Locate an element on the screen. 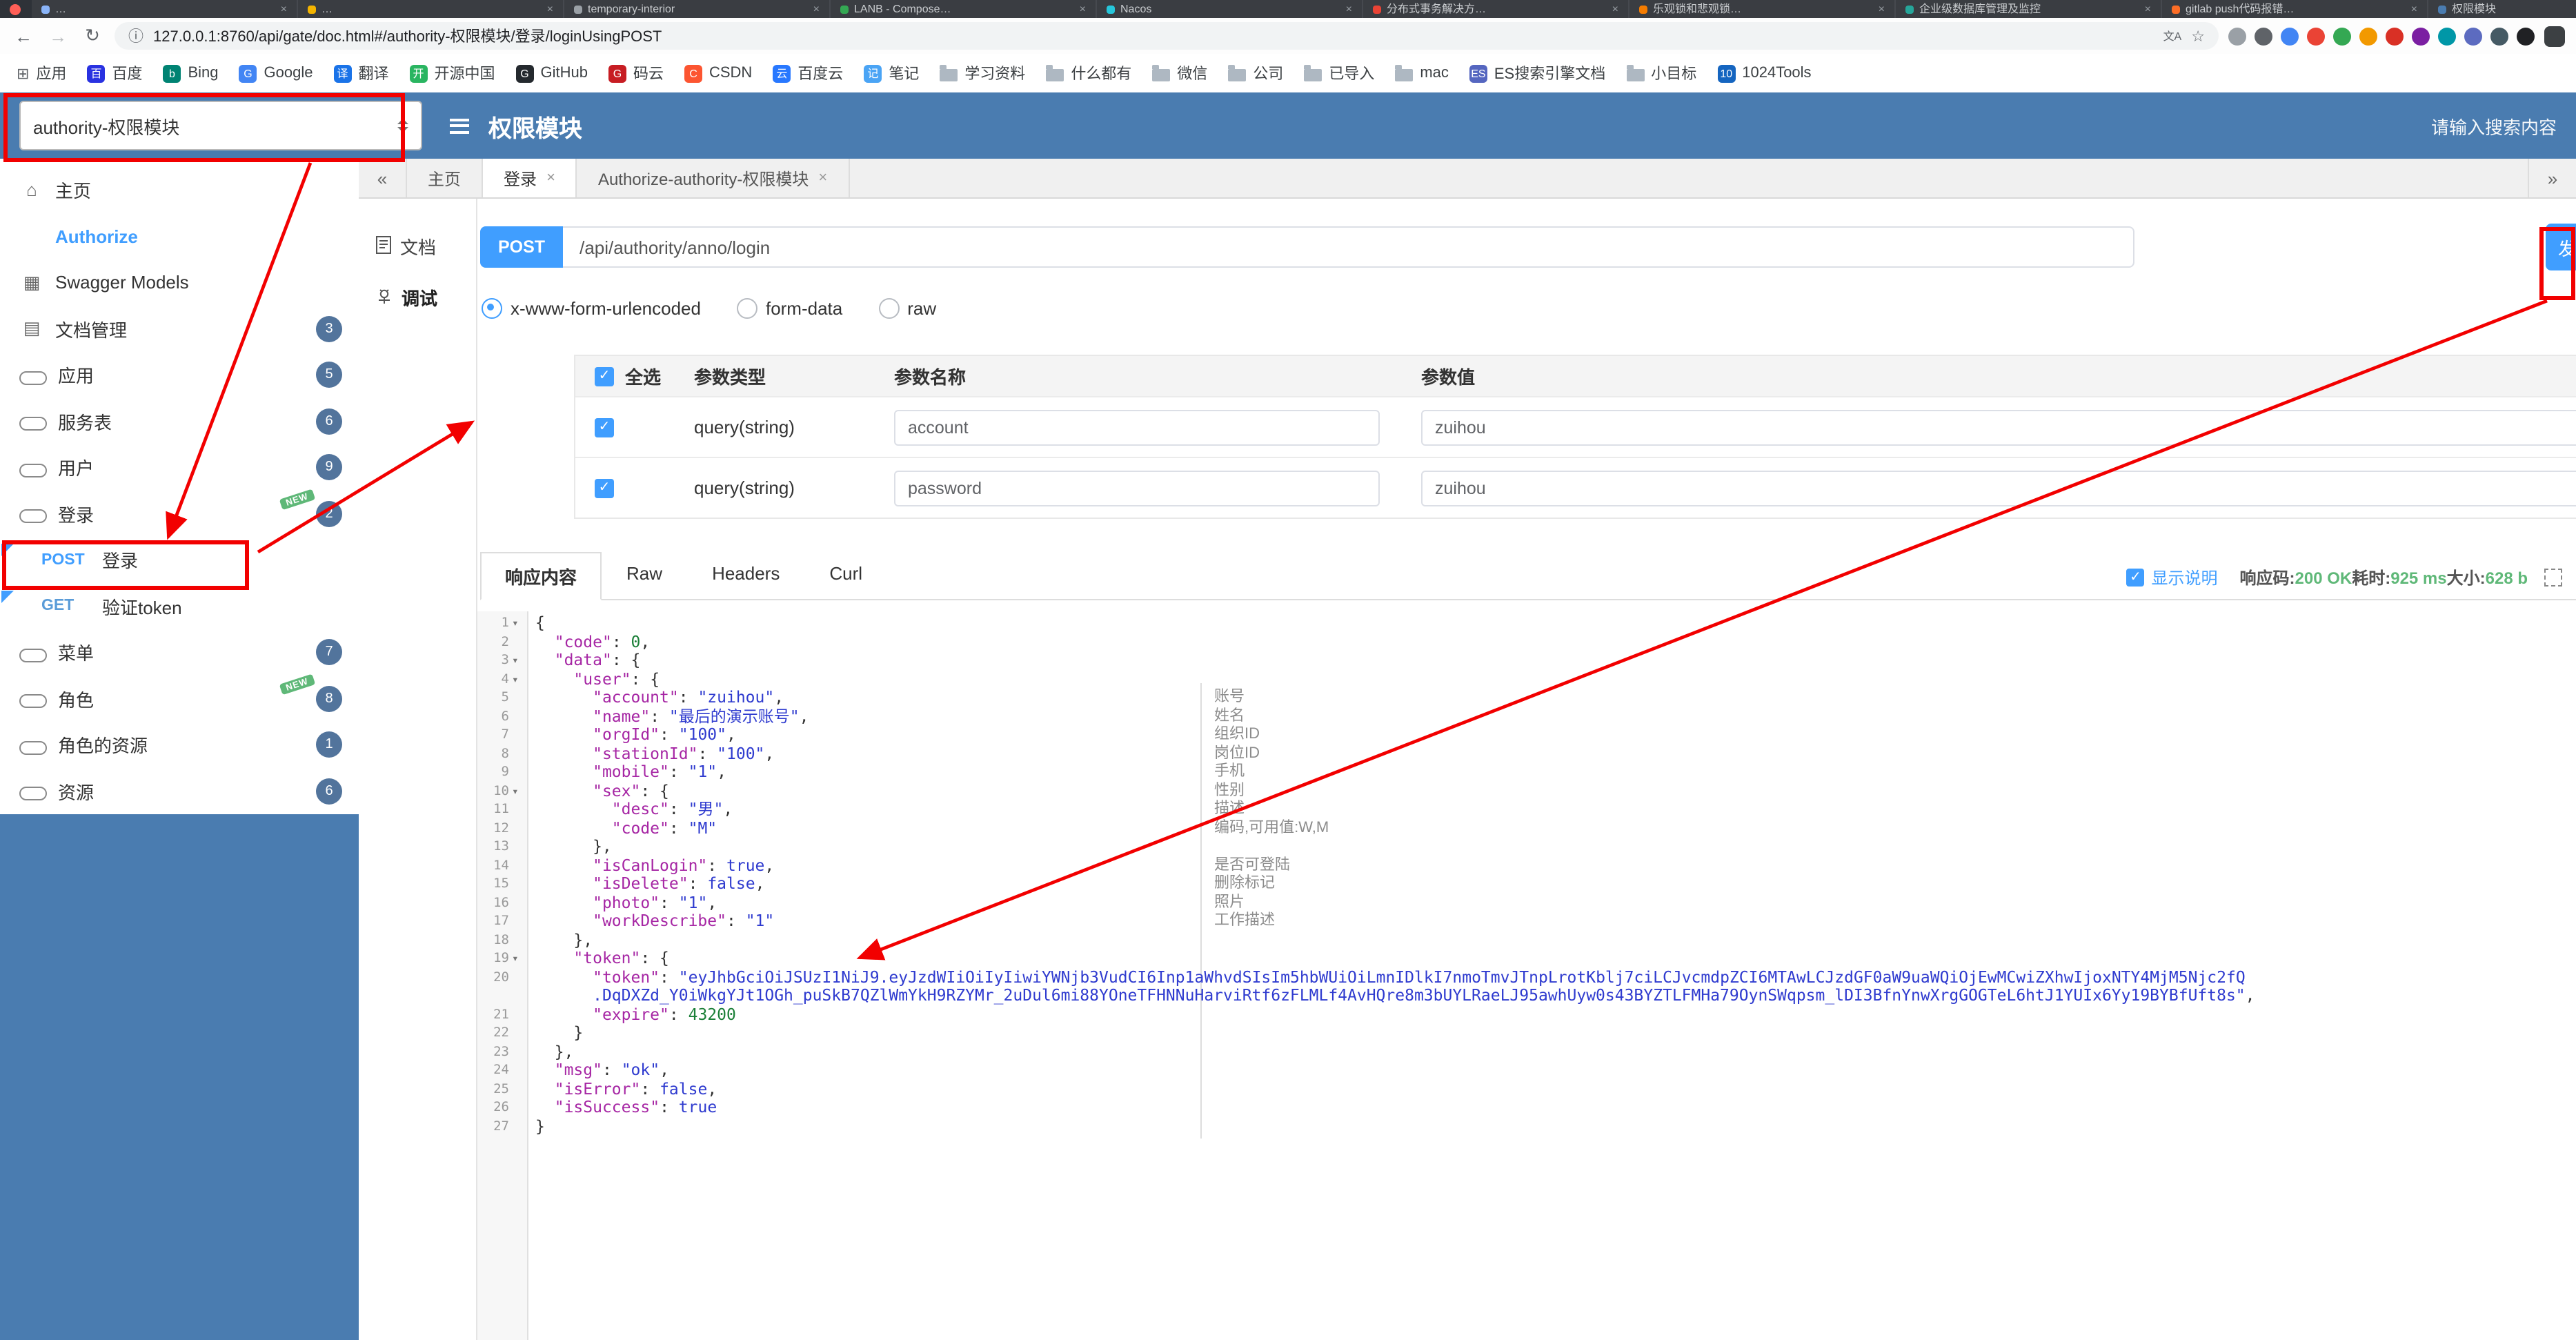 This screenshot has height=1340, width=2576. bookmark-item: 已导入 is located at coordinates (1339, 73).